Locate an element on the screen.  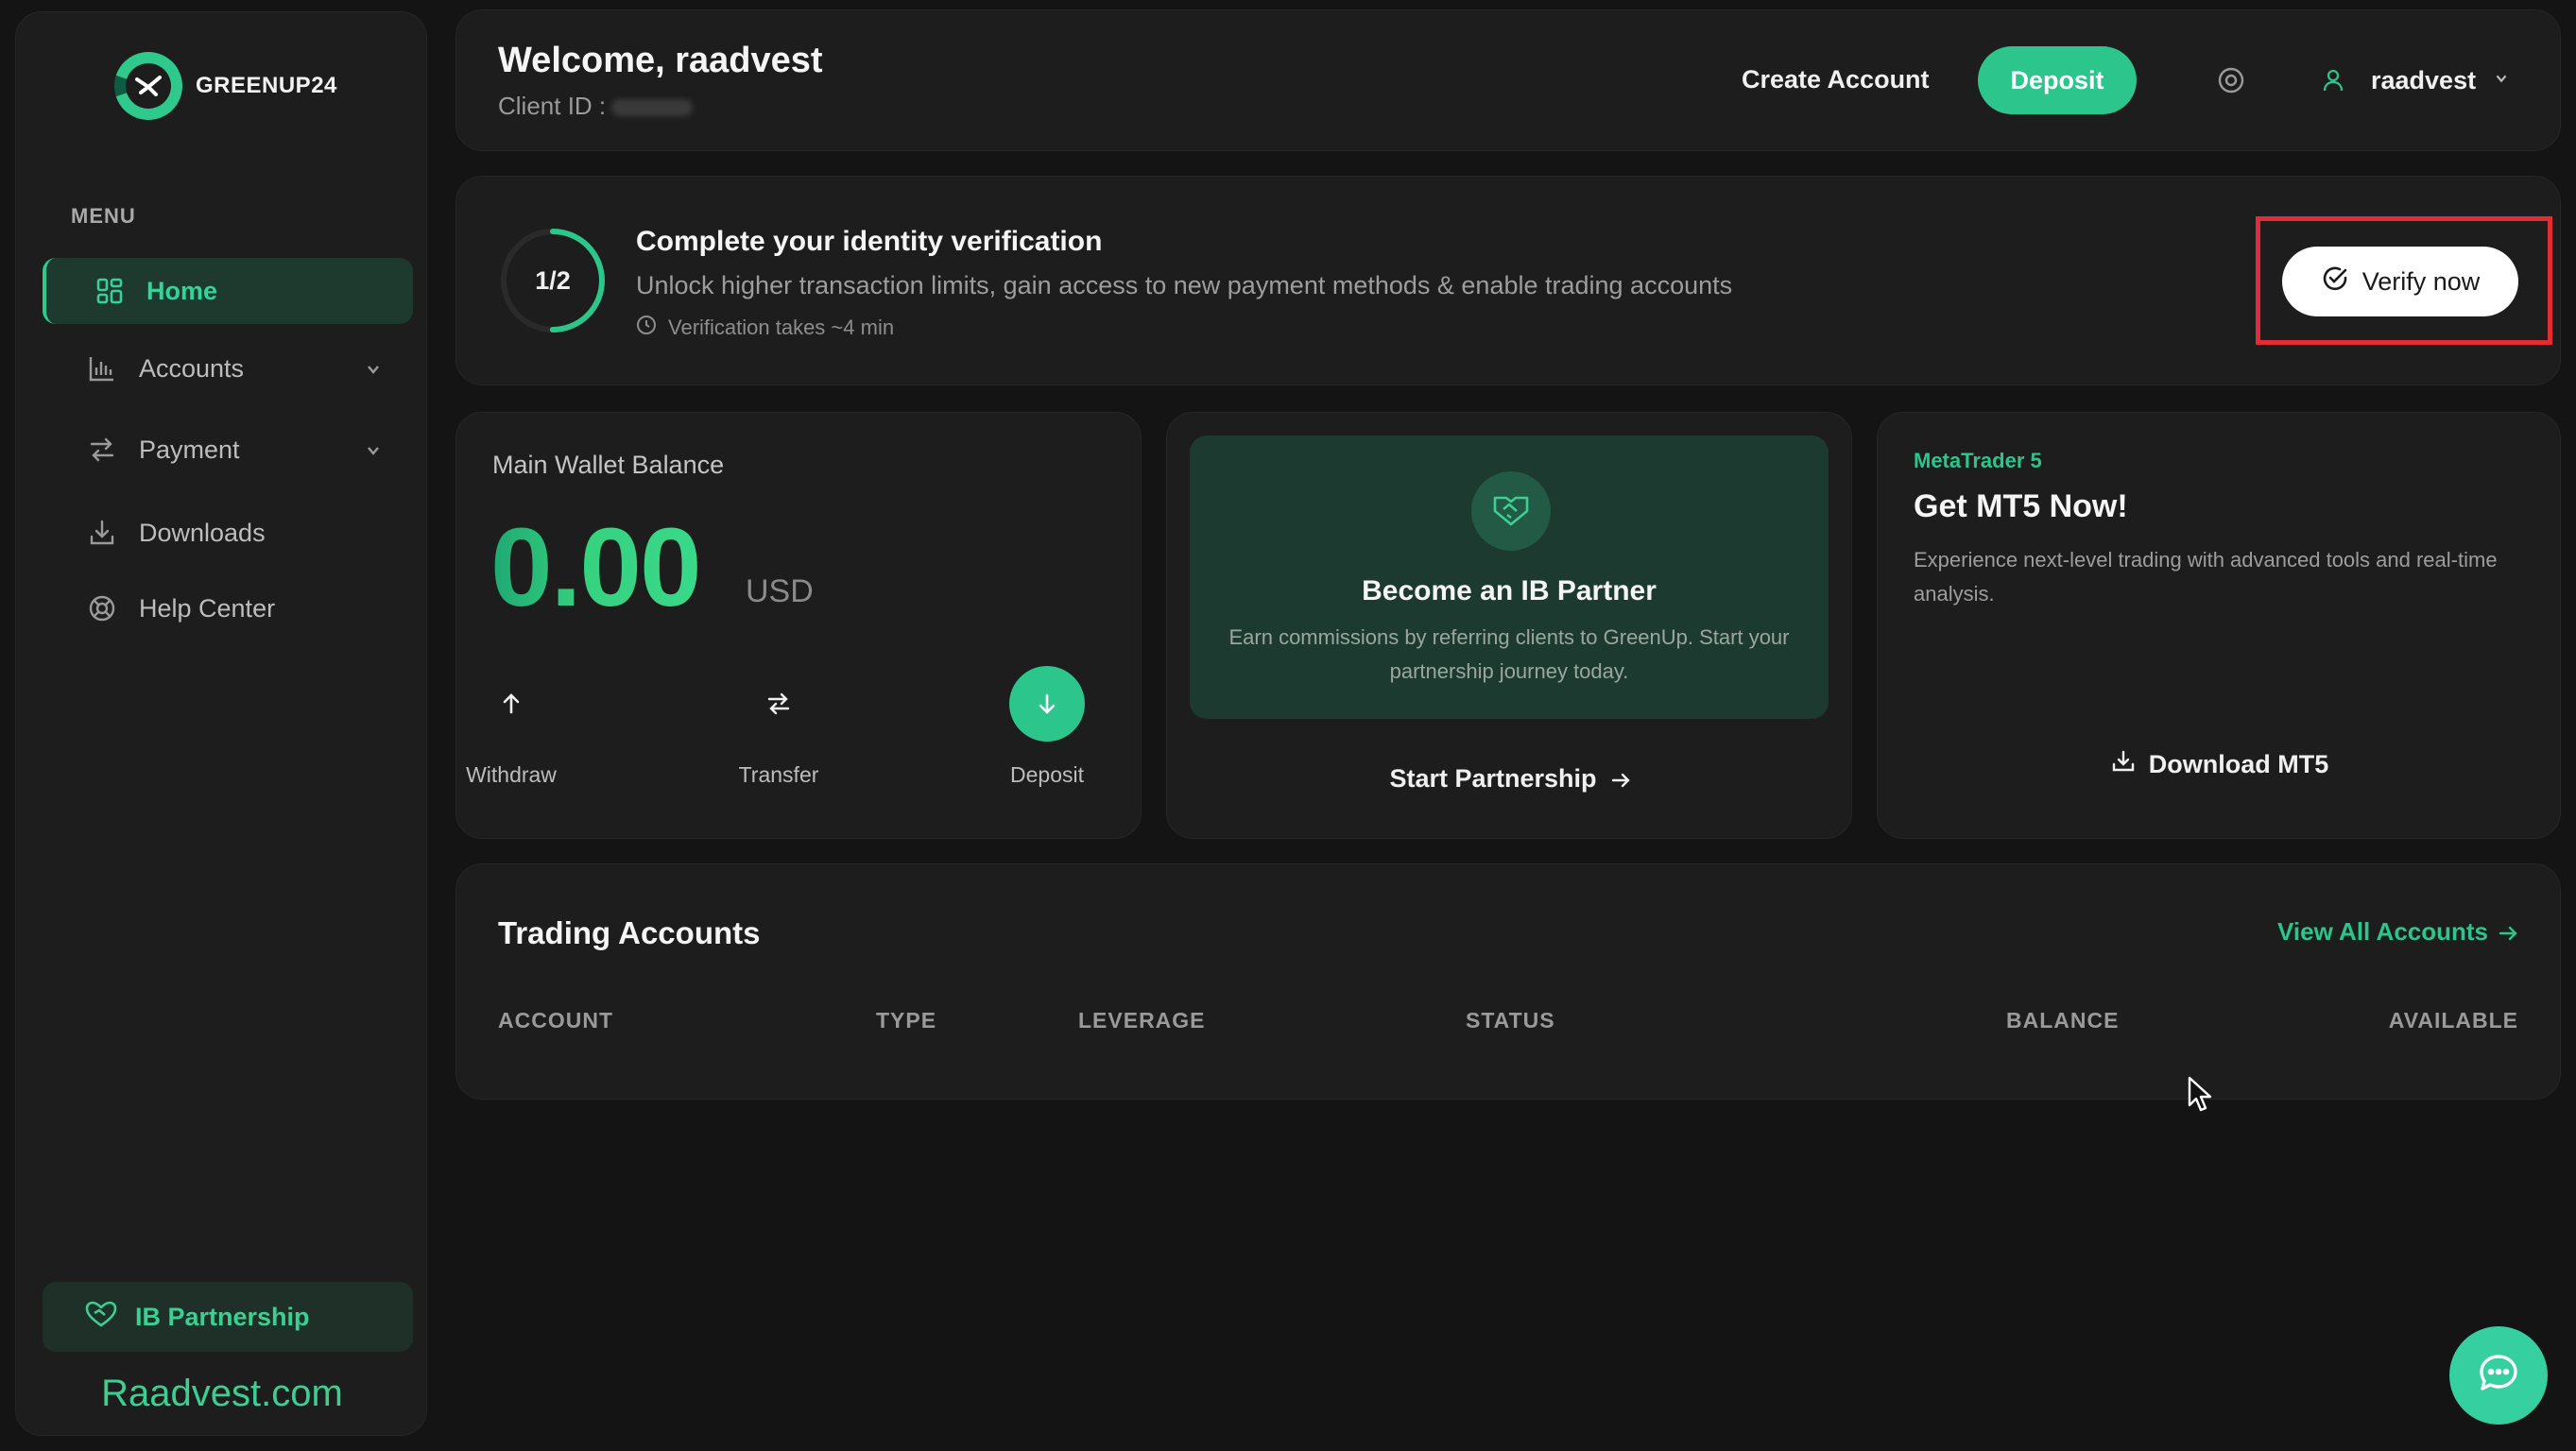
ib-partnership-button: IB Partnership is located at coordinates (228, 1317).